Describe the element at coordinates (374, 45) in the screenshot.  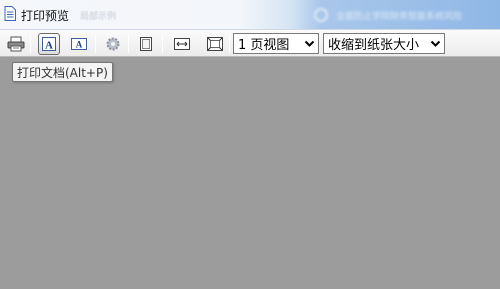
I see `scale-select-value: 收缩到纸张大小` at that location.